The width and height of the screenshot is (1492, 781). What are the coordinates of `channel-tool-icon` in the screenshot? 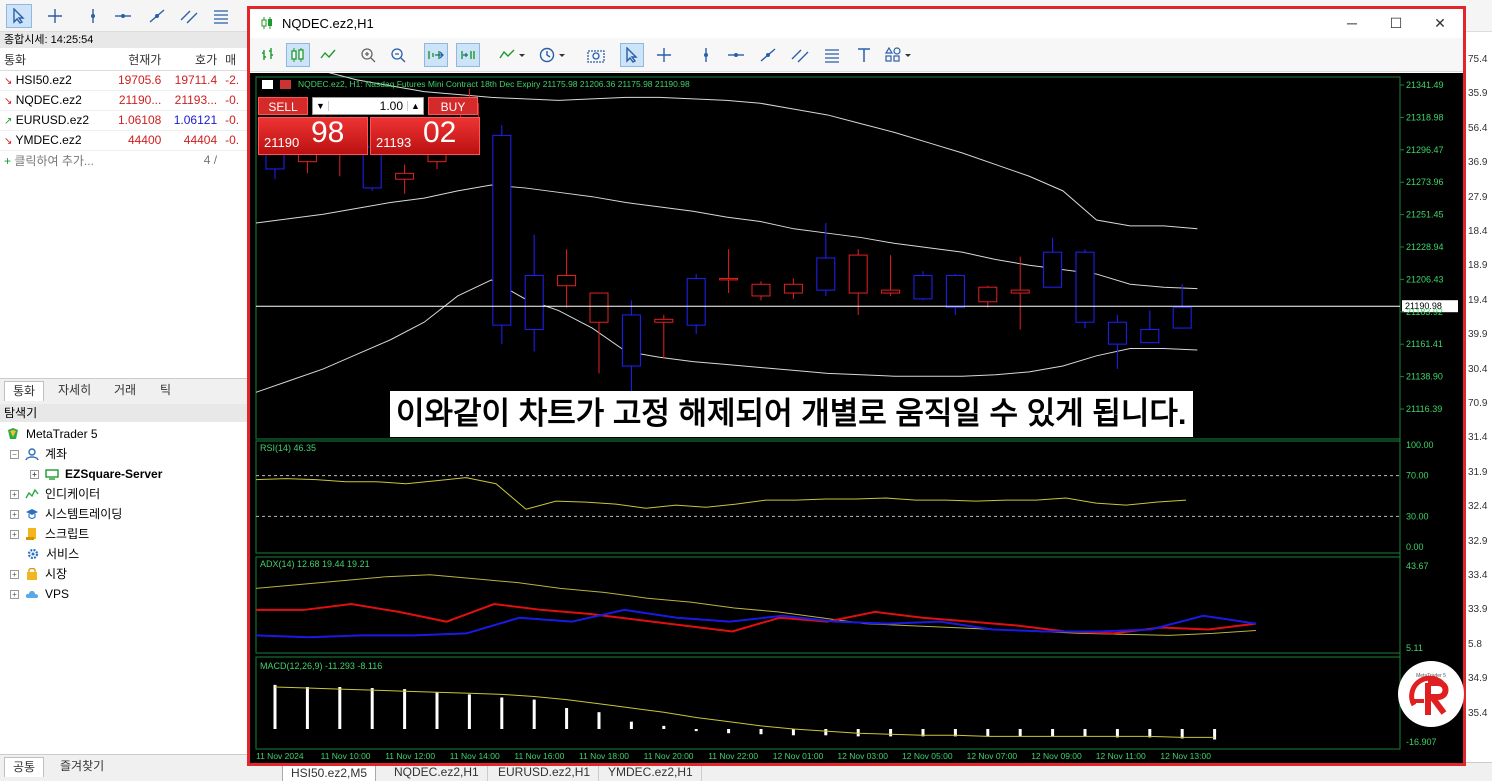 It's located at (189, 16).